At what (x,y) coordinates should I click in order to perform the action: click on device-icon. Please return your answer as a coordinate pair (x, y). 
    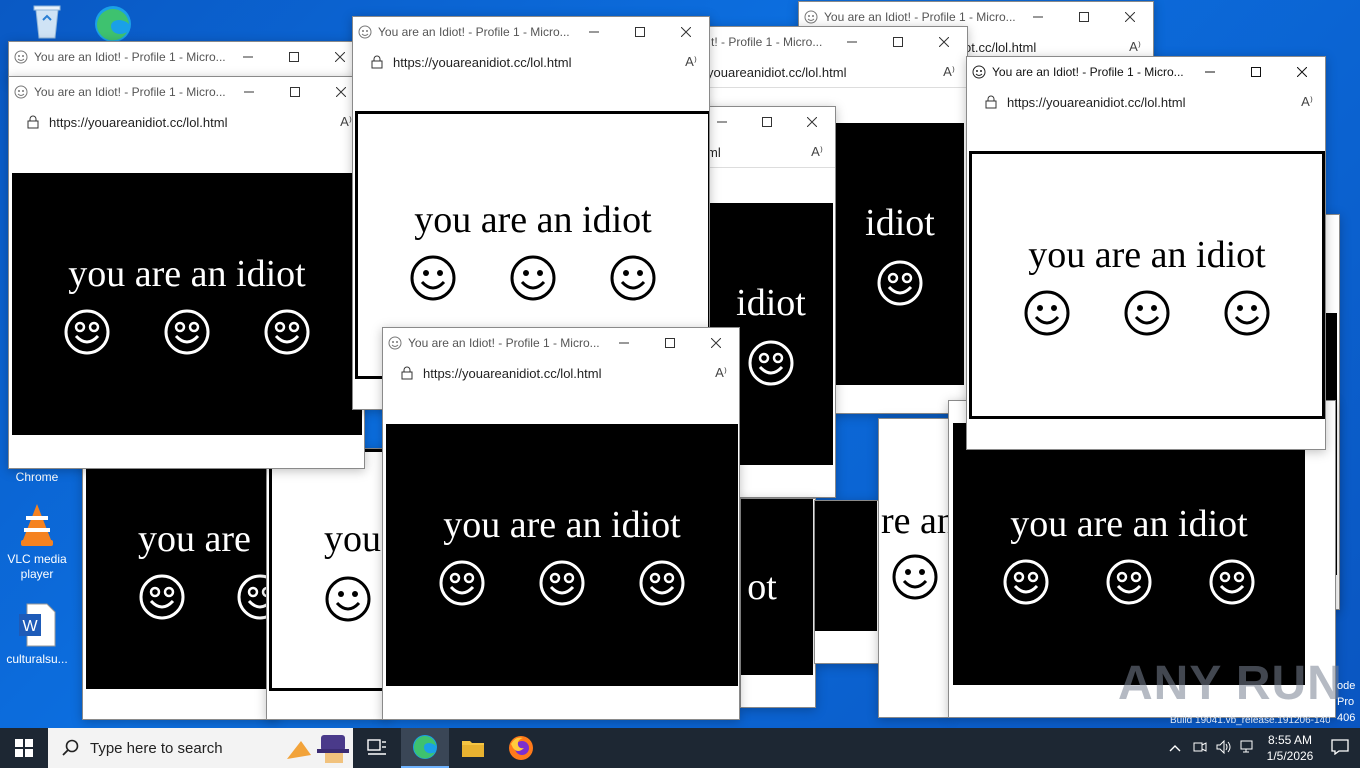
    Looking at the image, I should click on (1200, 748).